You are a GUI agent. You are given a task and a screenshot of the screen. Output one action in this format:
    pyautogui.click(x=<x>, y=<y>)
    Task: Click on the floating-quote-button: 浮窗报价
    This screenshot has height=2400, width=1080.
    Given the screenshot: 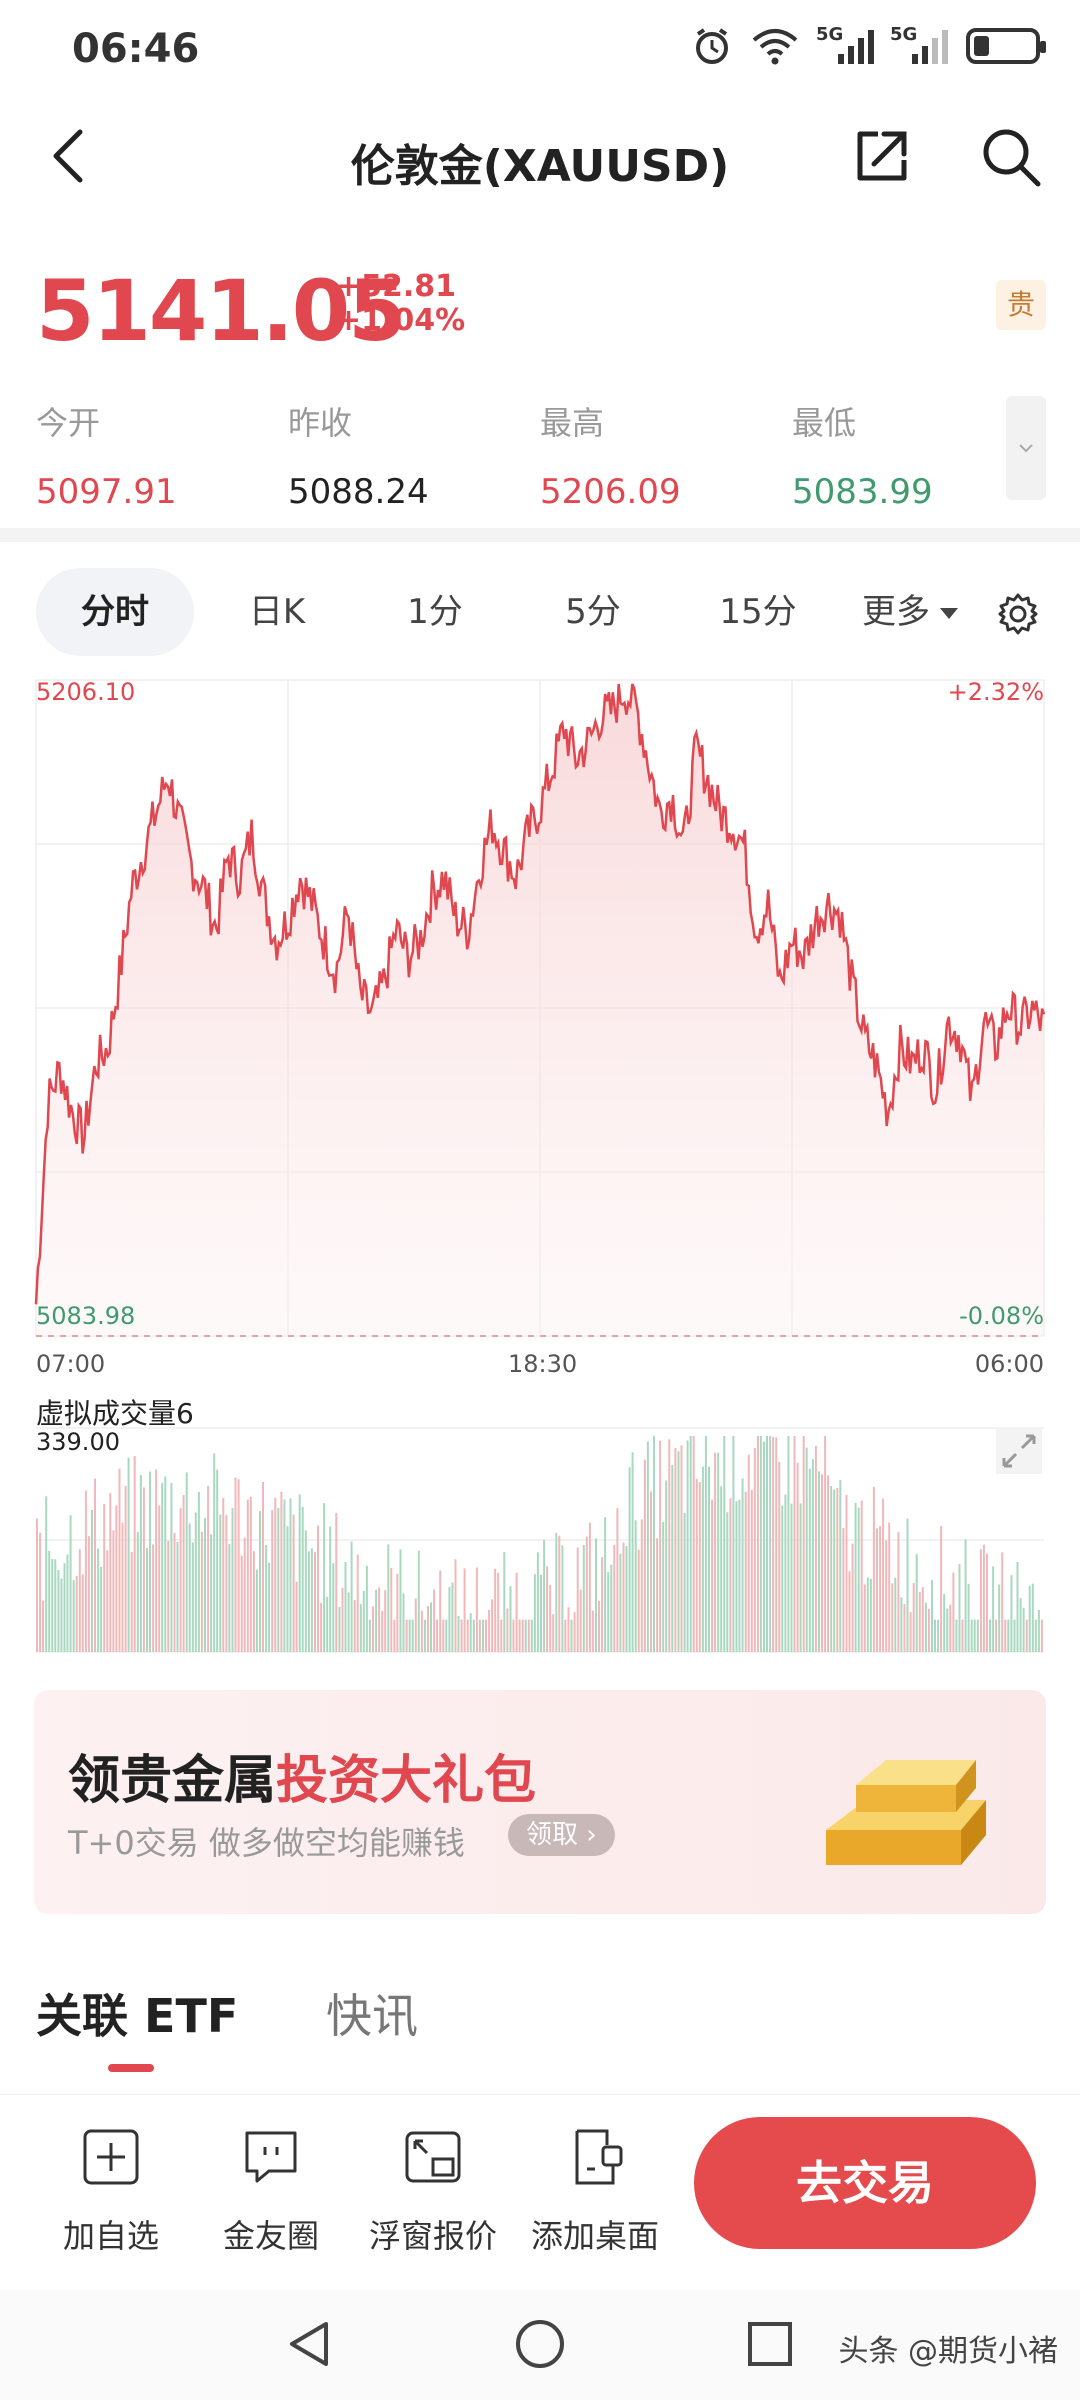 What is the action you would take?
    pyautogui.click(x=433, y=2191)
    